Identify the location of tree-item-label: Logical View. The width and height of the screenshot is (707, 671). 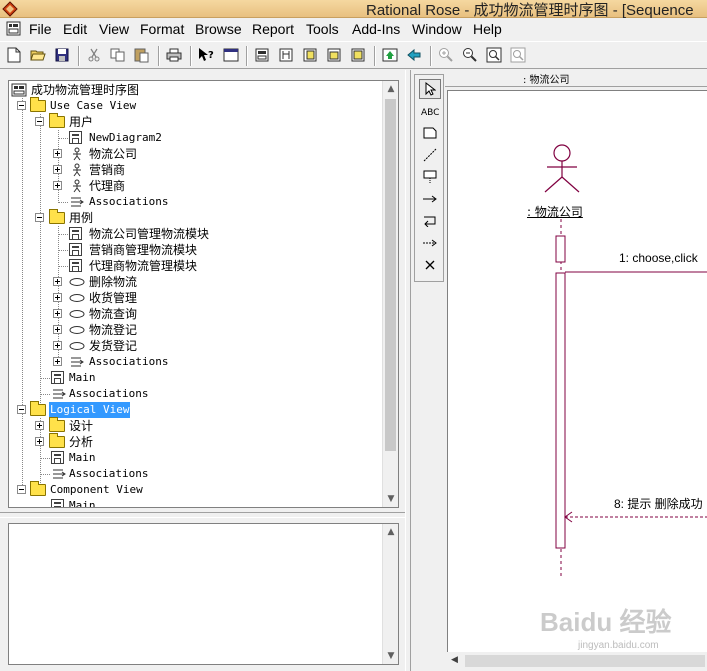
(90, 410).